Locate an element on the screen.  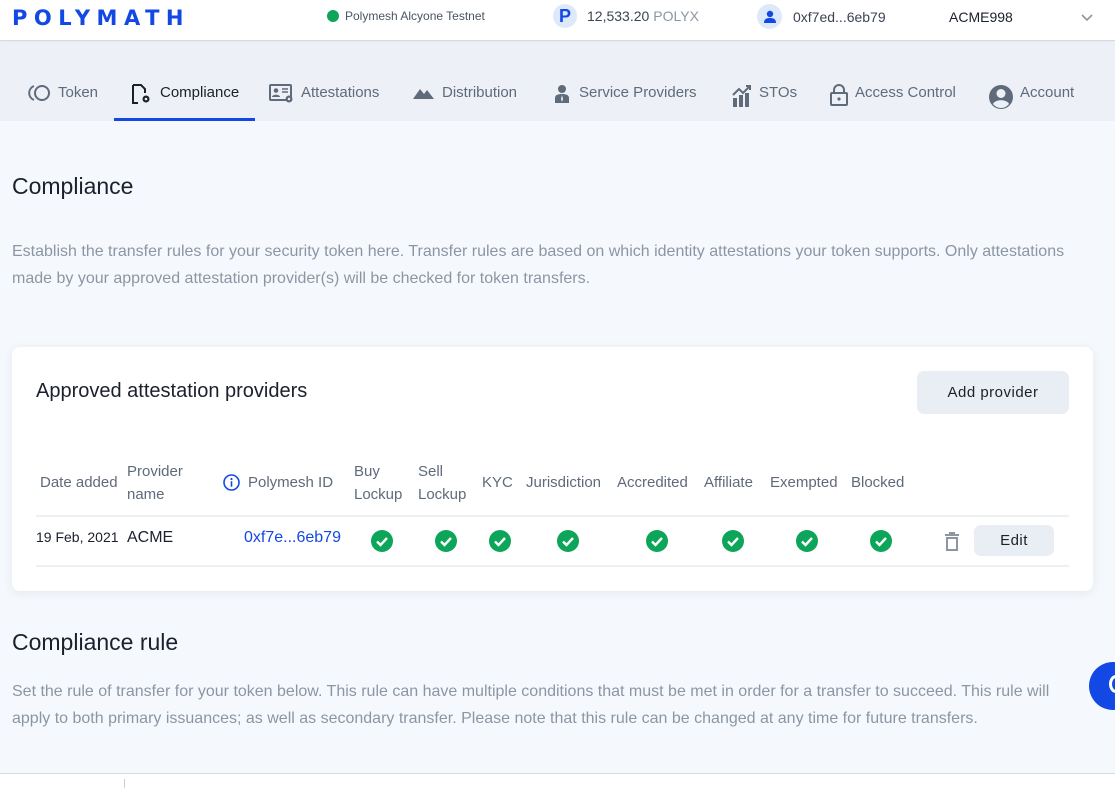
column-header-blocked: Blocked is located at coordinates (878, 482).